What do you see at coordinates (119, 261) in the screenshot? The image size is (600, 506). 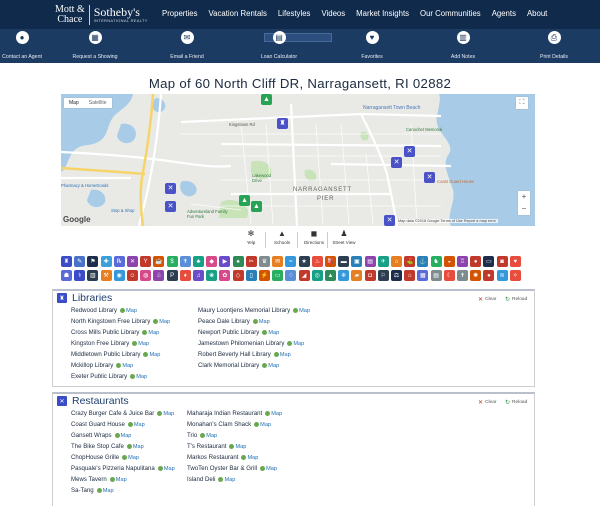 I see `pharmacy-icon: ℞` at bounding box center [119, 261].